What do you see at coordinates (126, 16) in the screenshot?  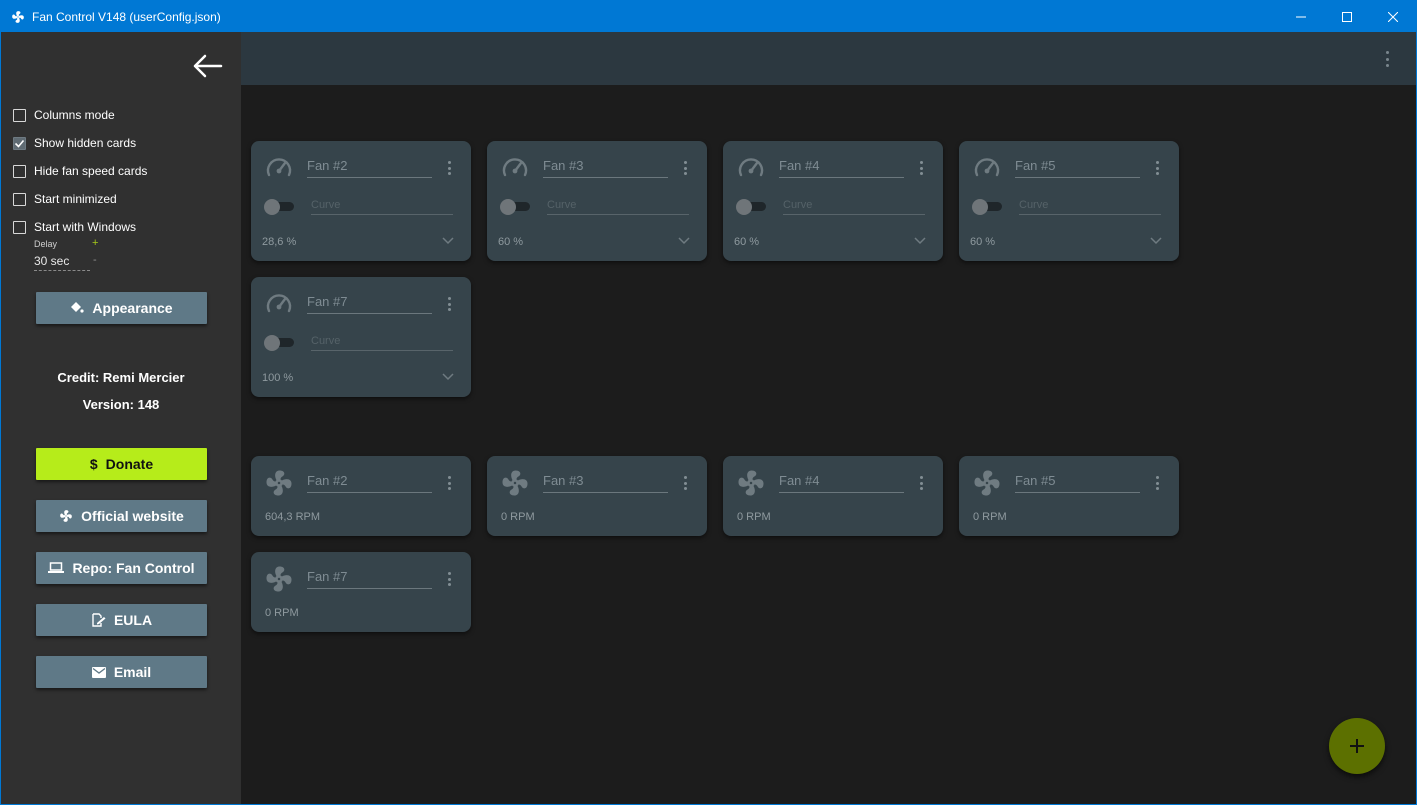 I see `window-title: Fan Control V148 (userConfig.json)` at bounding box center [126, 16].